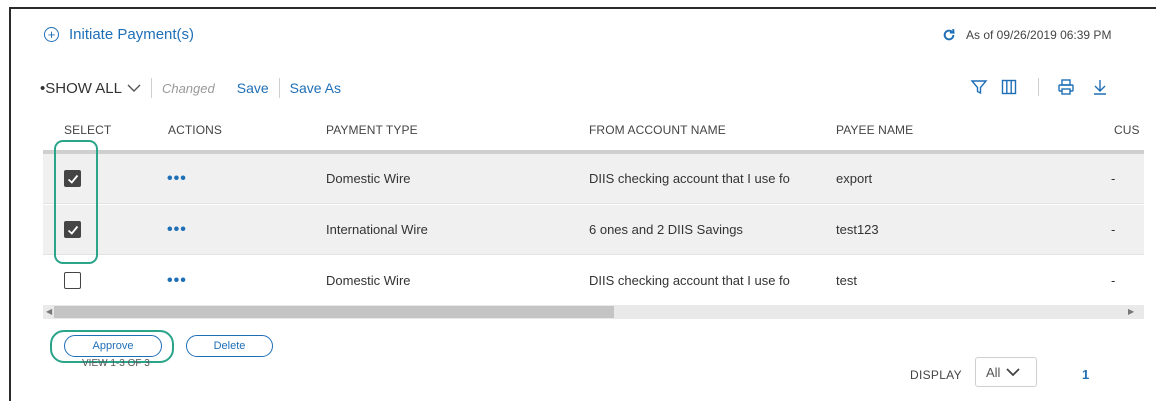  I want to click on save-as-link: Save As, so click(315, 88).